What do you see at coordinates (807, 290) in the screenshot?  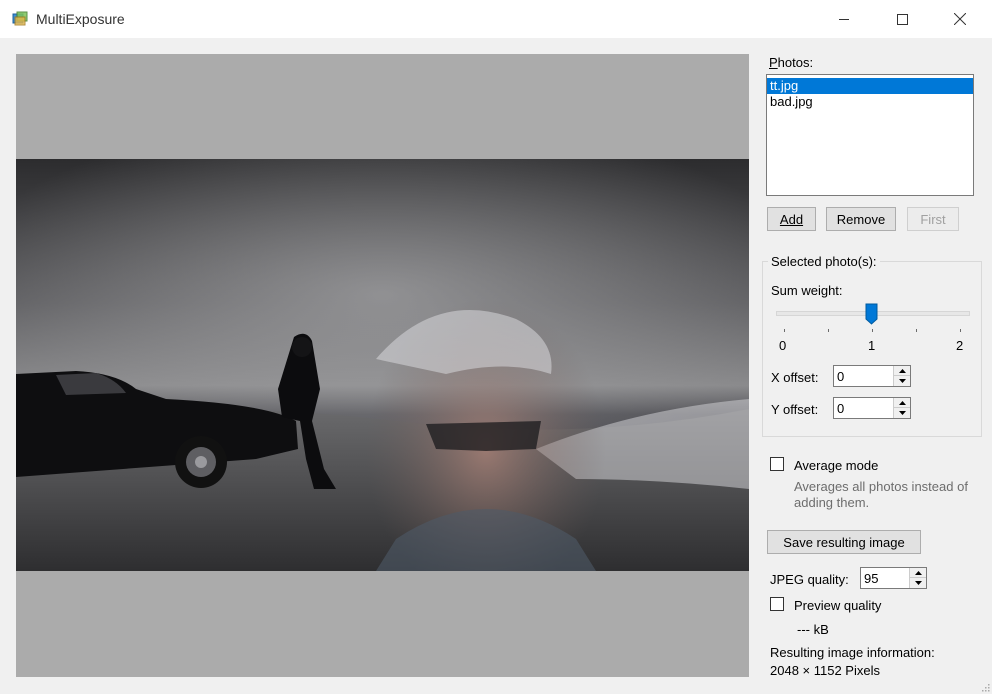 I see `sum-weight-label: Sum weight:` at bounding box center [807, 290].